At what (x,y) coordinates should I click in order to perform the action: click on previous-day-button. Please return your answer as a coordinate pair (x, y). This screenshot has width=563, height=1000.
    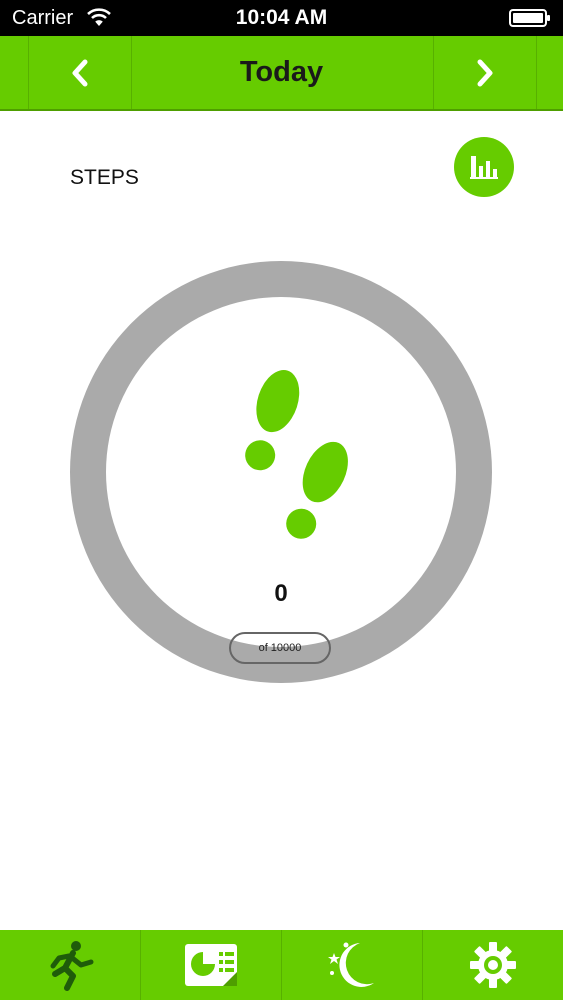
    Looking at the image, I should click on (80, 72).